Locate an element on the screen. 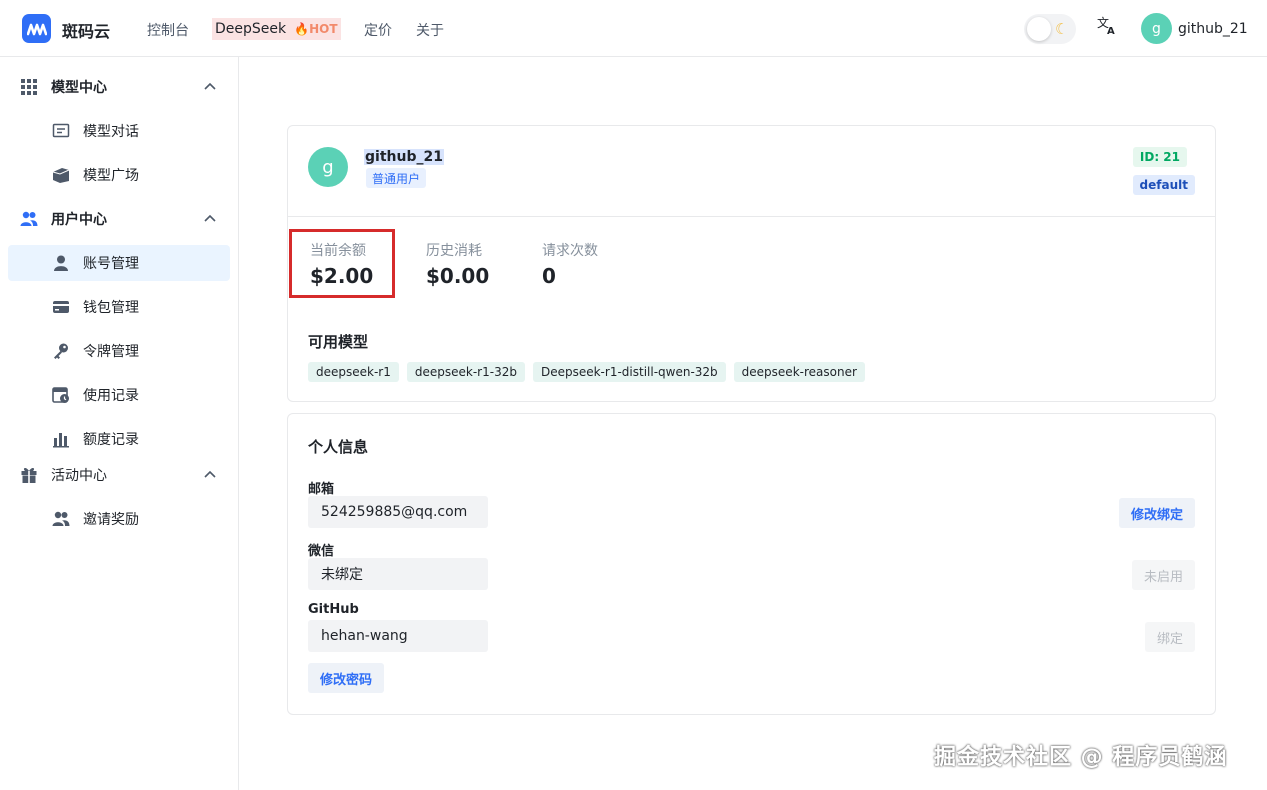 The width and height of the screenshot is (1267, 790). profile-username: github_21 is located at coordinates (404, 157).